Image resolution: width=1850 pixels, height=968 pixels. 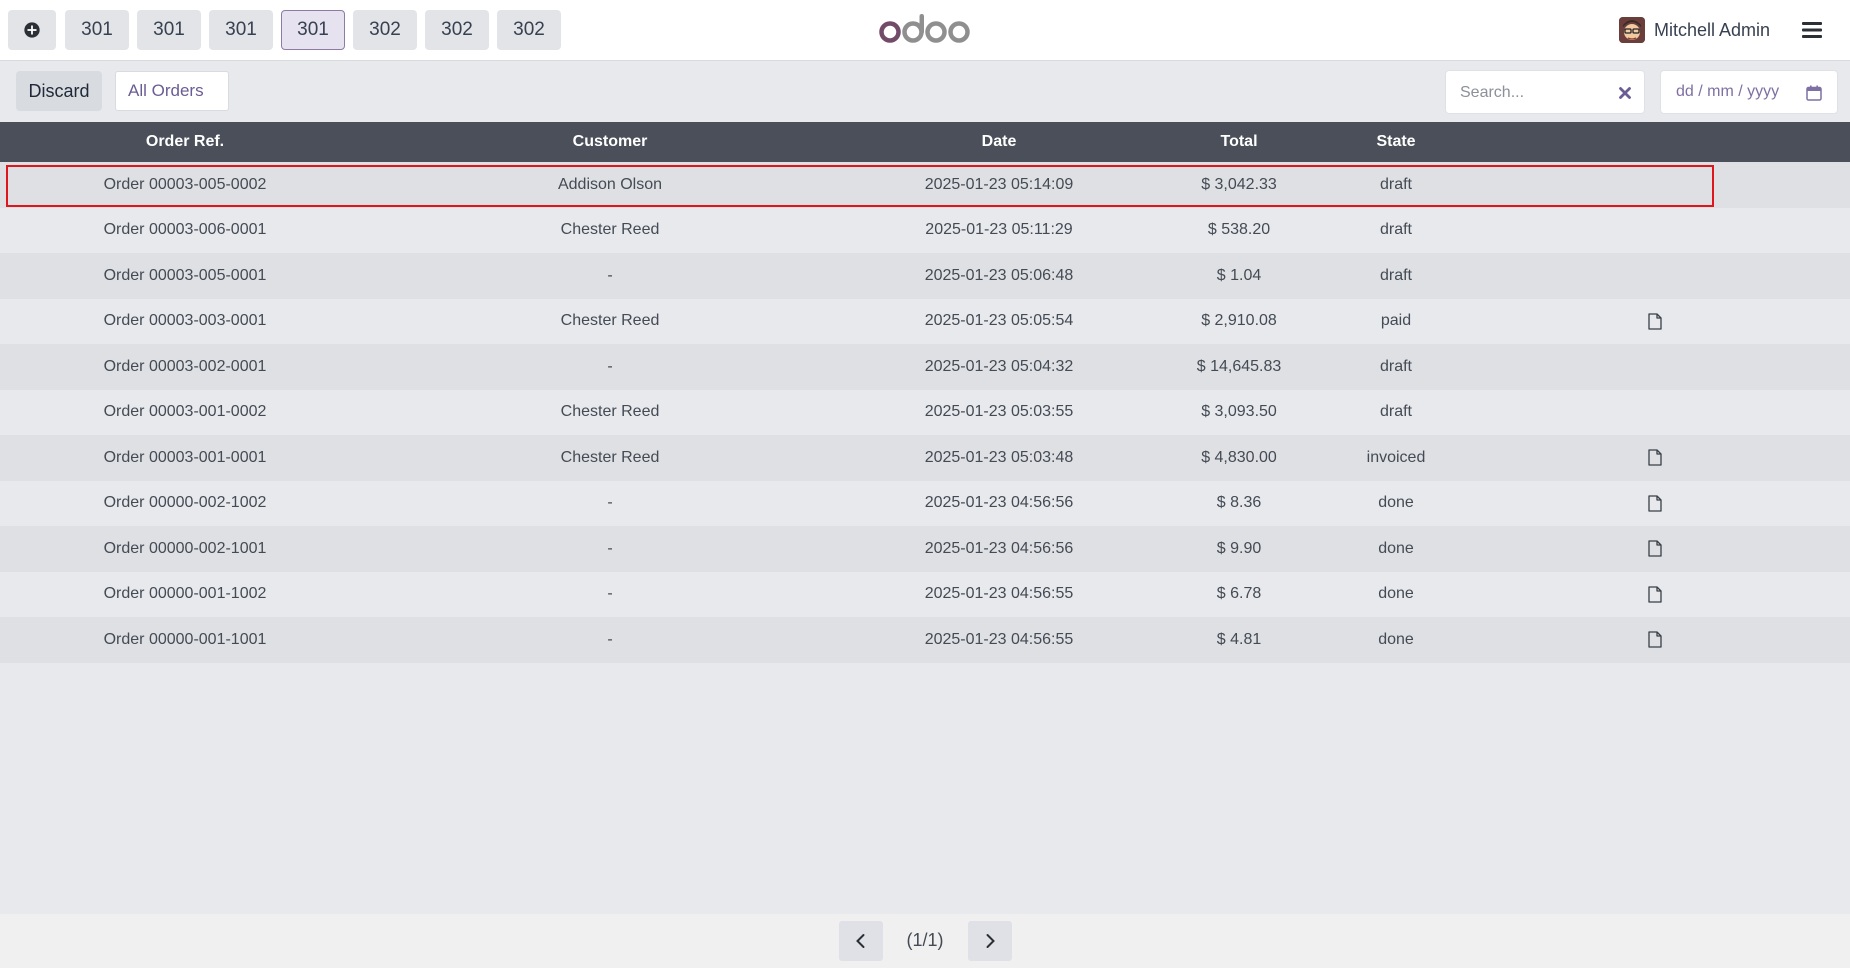 I want to click on top-navbar: 301 301 301 301 302 302 302 Mitchell Admin, so click(x=925, y=30).